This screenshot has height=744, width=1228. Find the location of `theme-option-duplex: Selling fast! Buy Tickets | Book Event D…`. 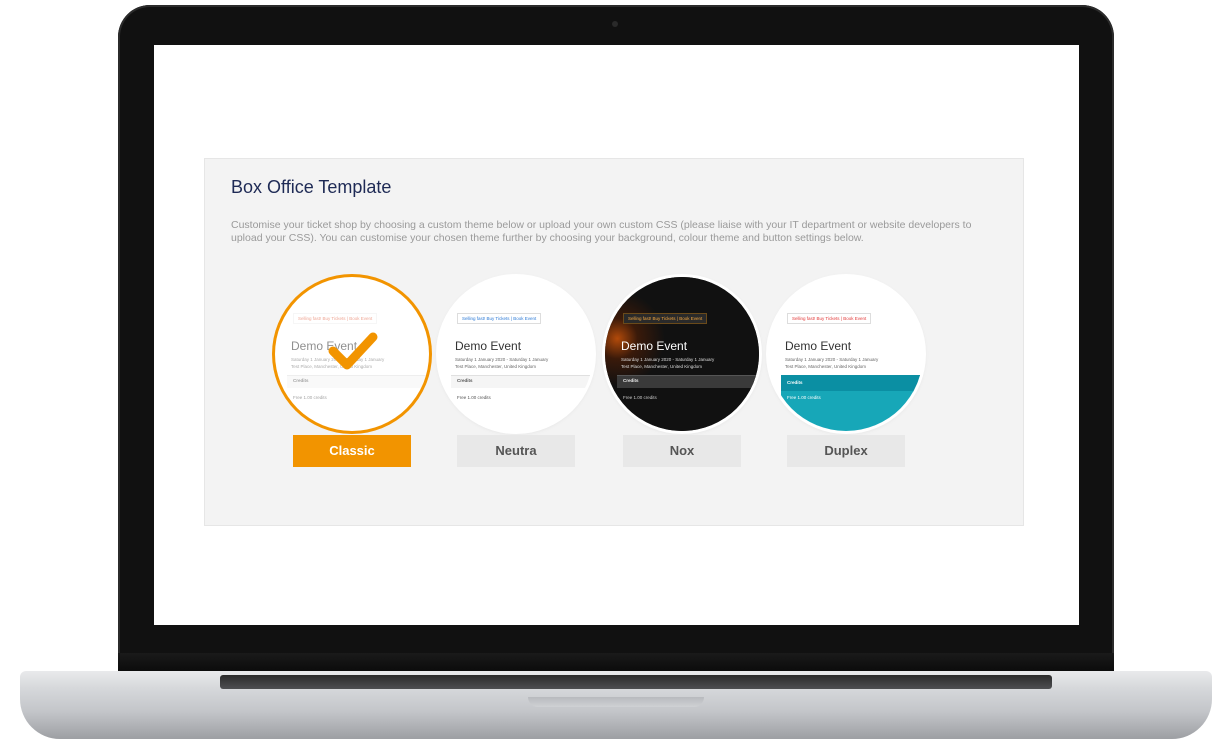

theme-option-duplex: Selling fast! Buy Tickets | Book Event D… is located at coordinates (846, 375).